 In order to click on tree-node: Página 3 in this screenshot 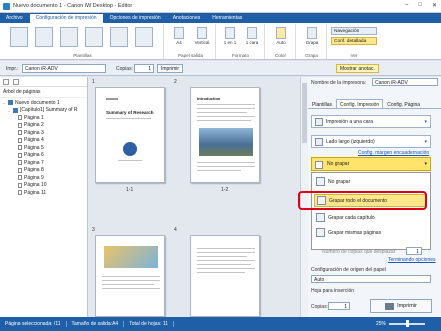, I will do `click(43, 133)`.